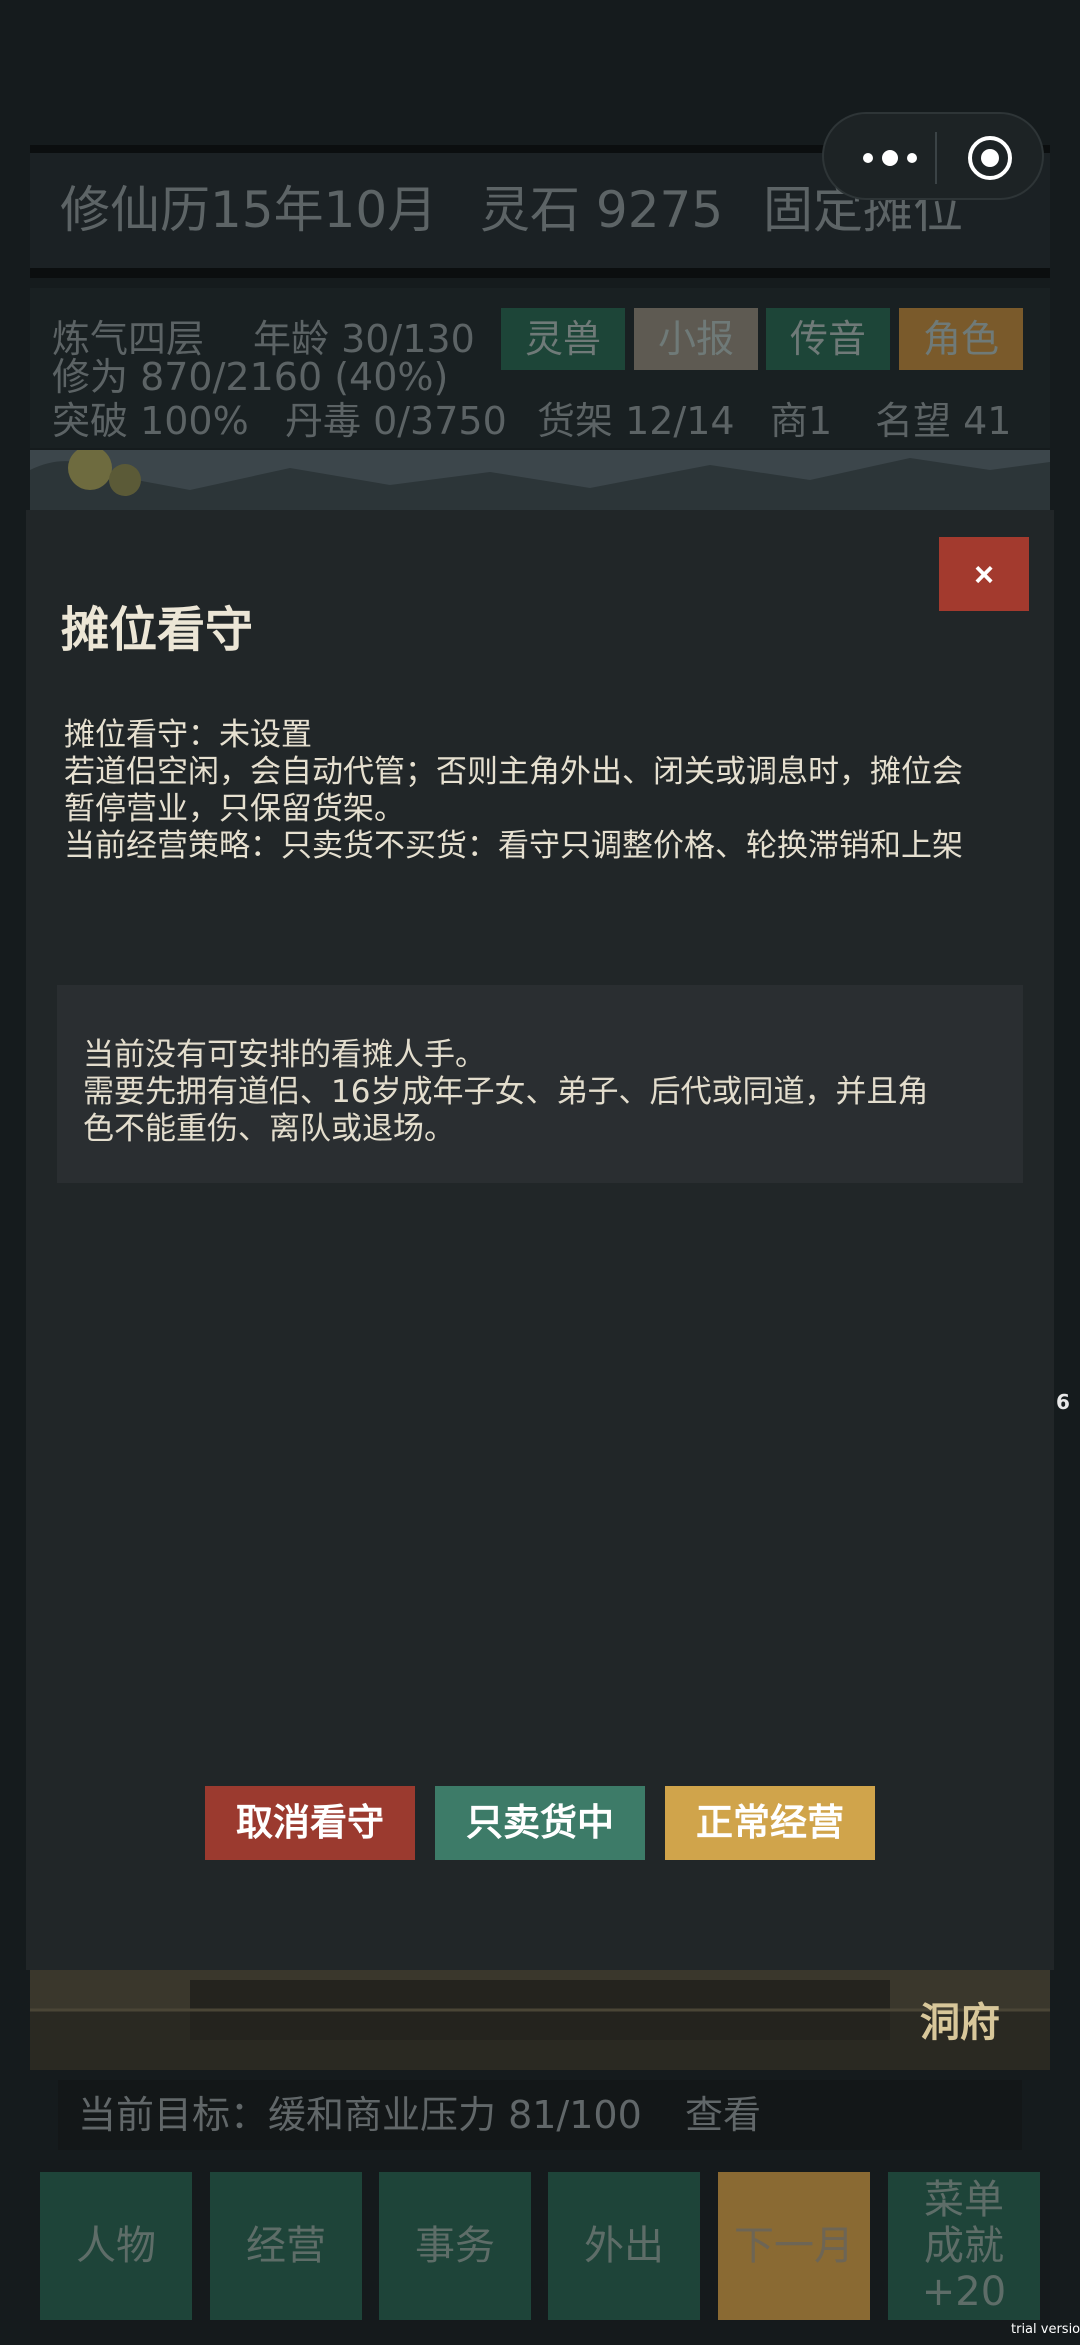 This screenshot has height=2345, width=1080. What do you see at coordinates (984, 574) in the screenshot?
I see `close-button: ×` at bounding box center [984, 574].